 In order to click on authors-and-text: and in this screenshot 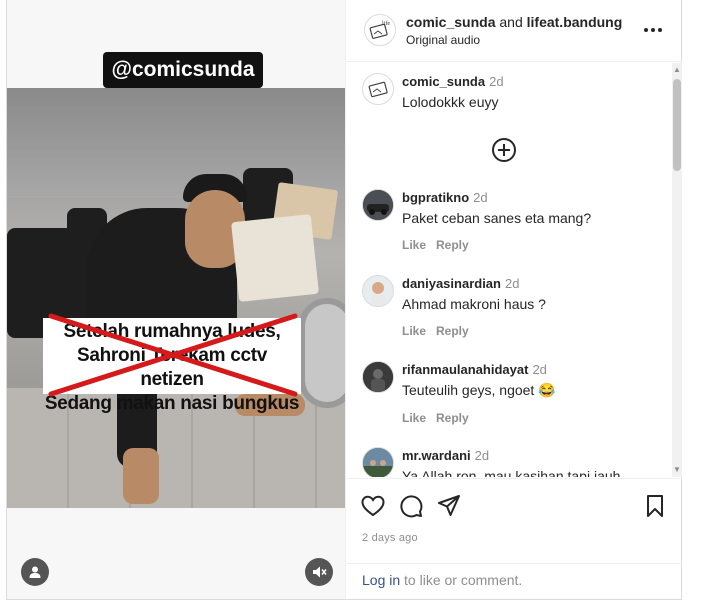, I will do `click(511, 22)`.